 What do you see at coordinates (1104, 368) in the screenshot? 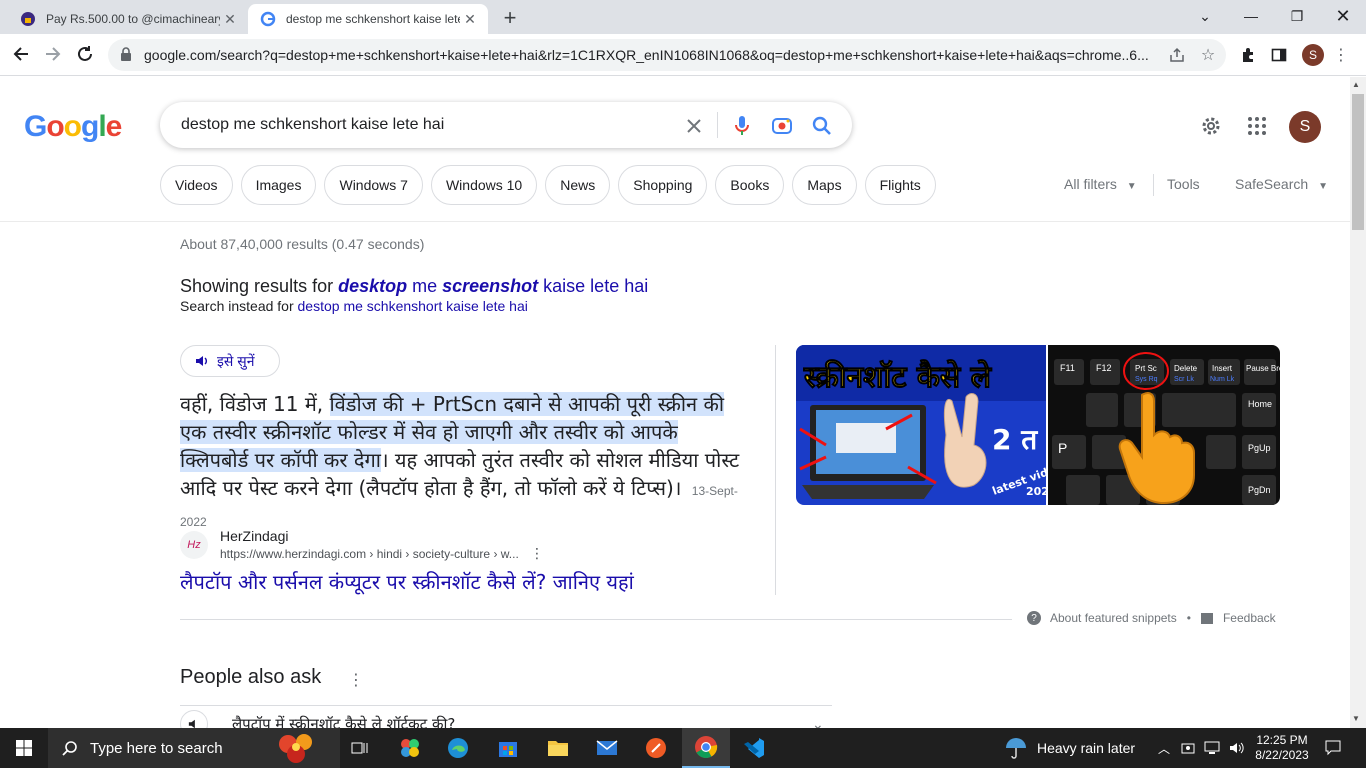
I see `key-f12: F12` at bounding box center [1104, 368].